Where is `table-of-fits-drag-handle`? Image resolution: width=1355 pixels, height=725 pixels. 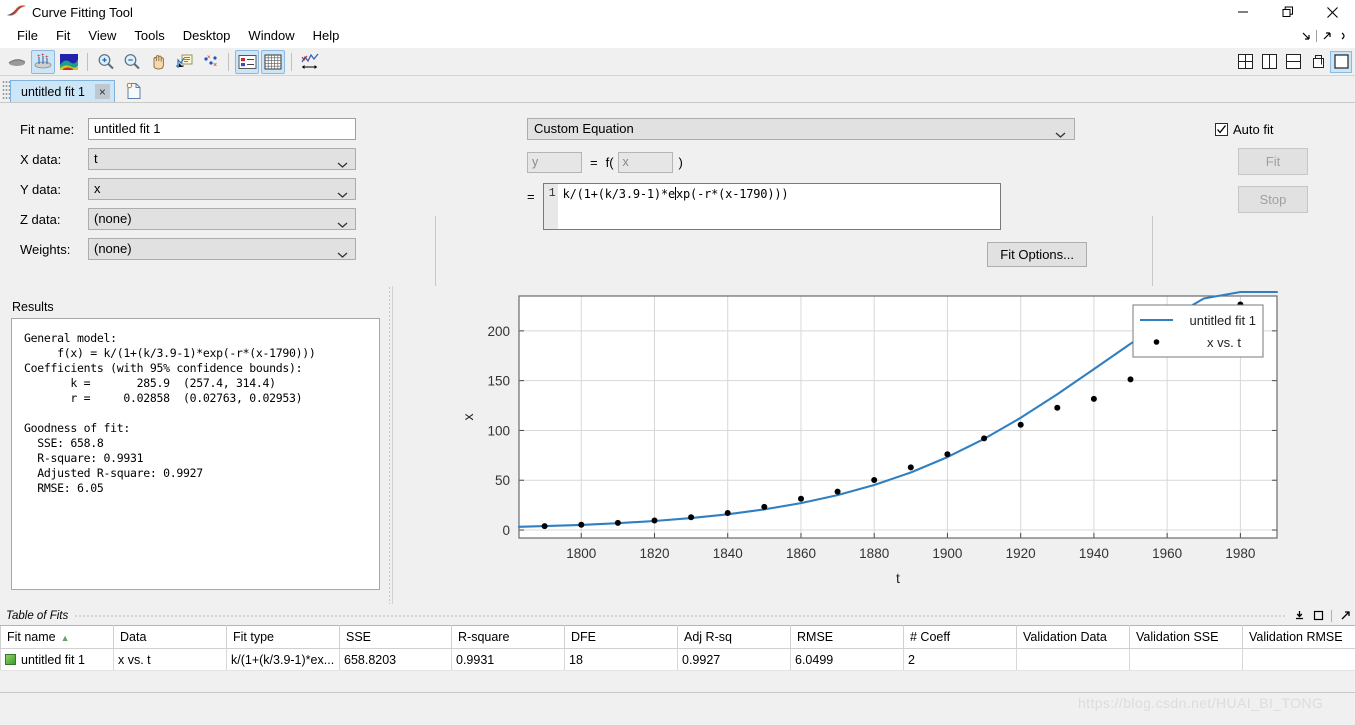 table-of-fits-drag-handle is located at coordinates (680, 615).